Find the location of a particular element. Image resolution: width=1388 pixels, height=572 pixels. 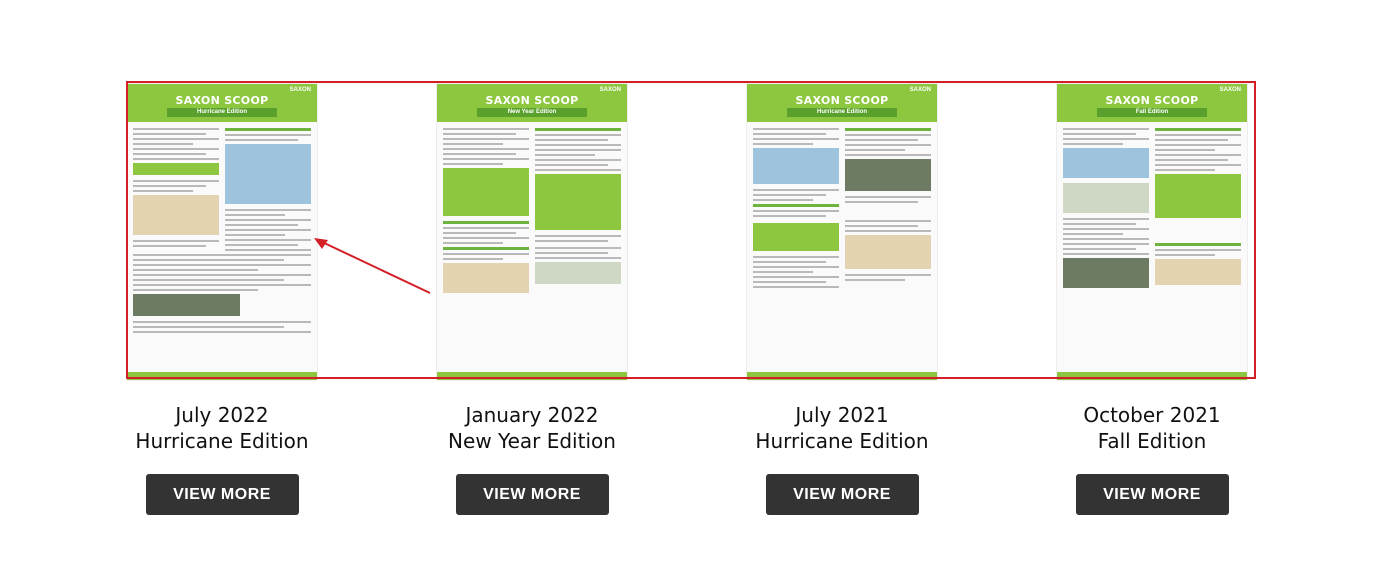

newsletter-thumbnail: SAXON SAXON SCOOP Fall Edition is located at coordinates (1152, 232).